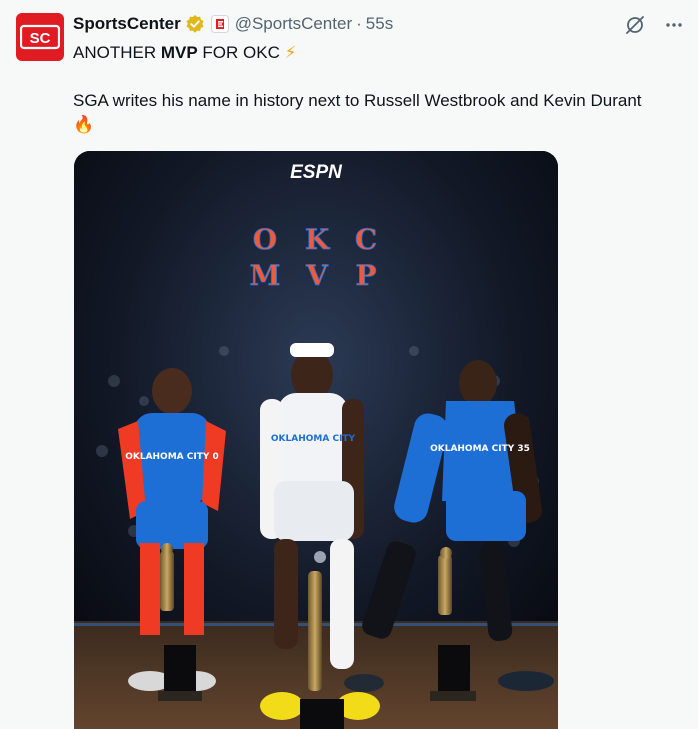 The image size is (698, 729). I want to click on text-segment: FOR OKC, so click(241, 52).